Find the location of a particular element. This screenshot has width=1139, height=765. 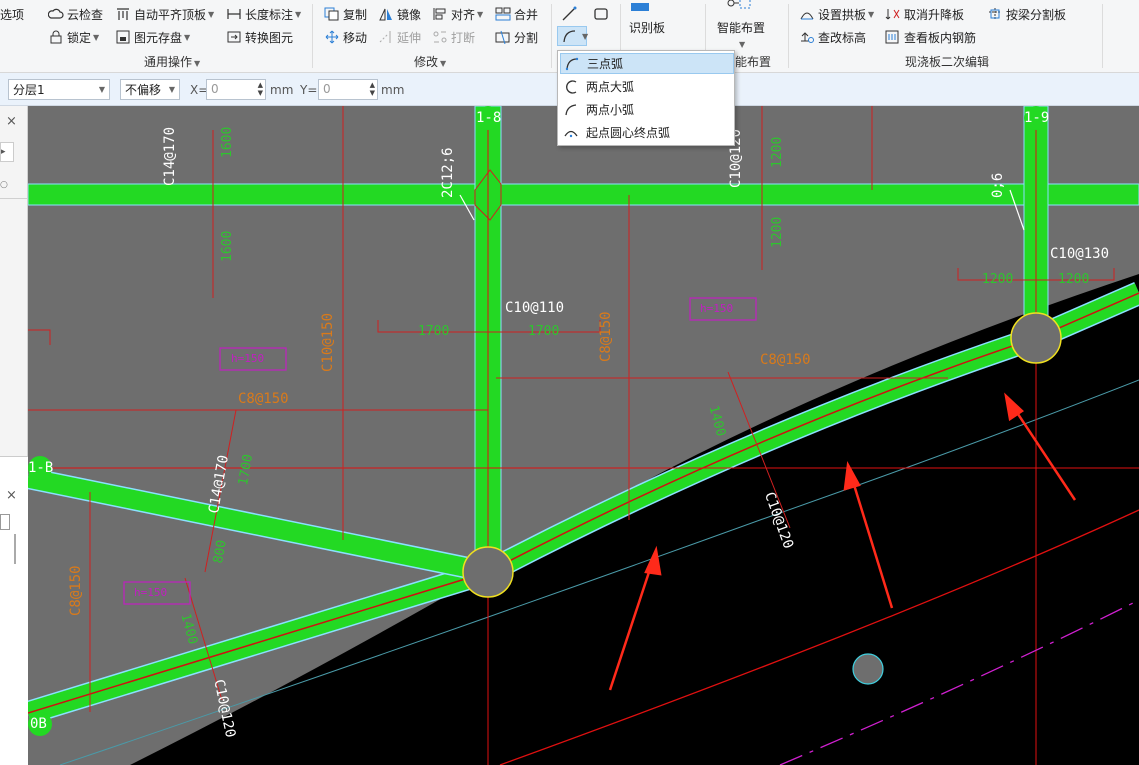

panel-divider is located at coordinates (14, 198).